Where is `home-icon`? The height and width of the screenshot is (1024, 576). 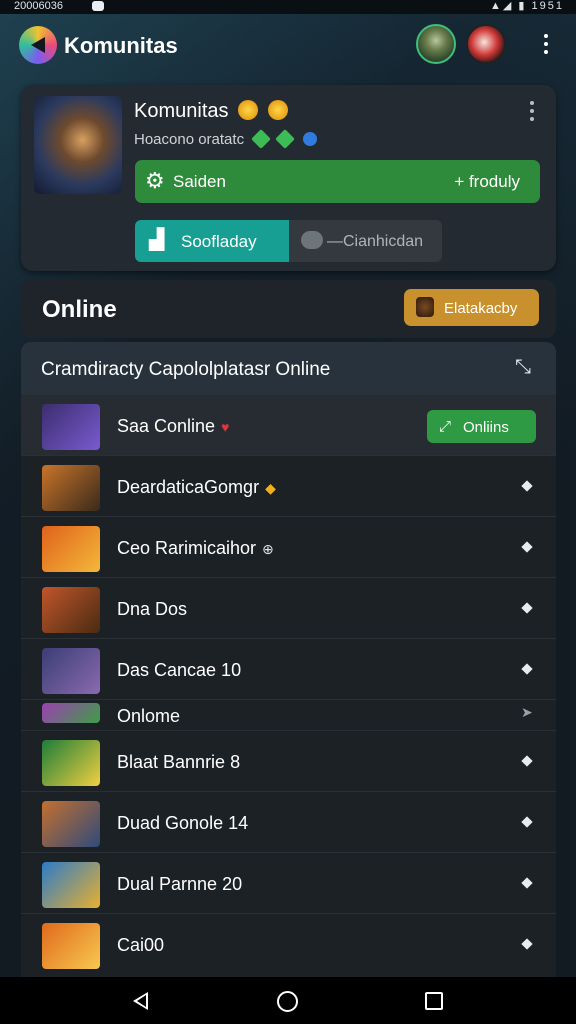 home-icon is located at coordinates (287, 1001).